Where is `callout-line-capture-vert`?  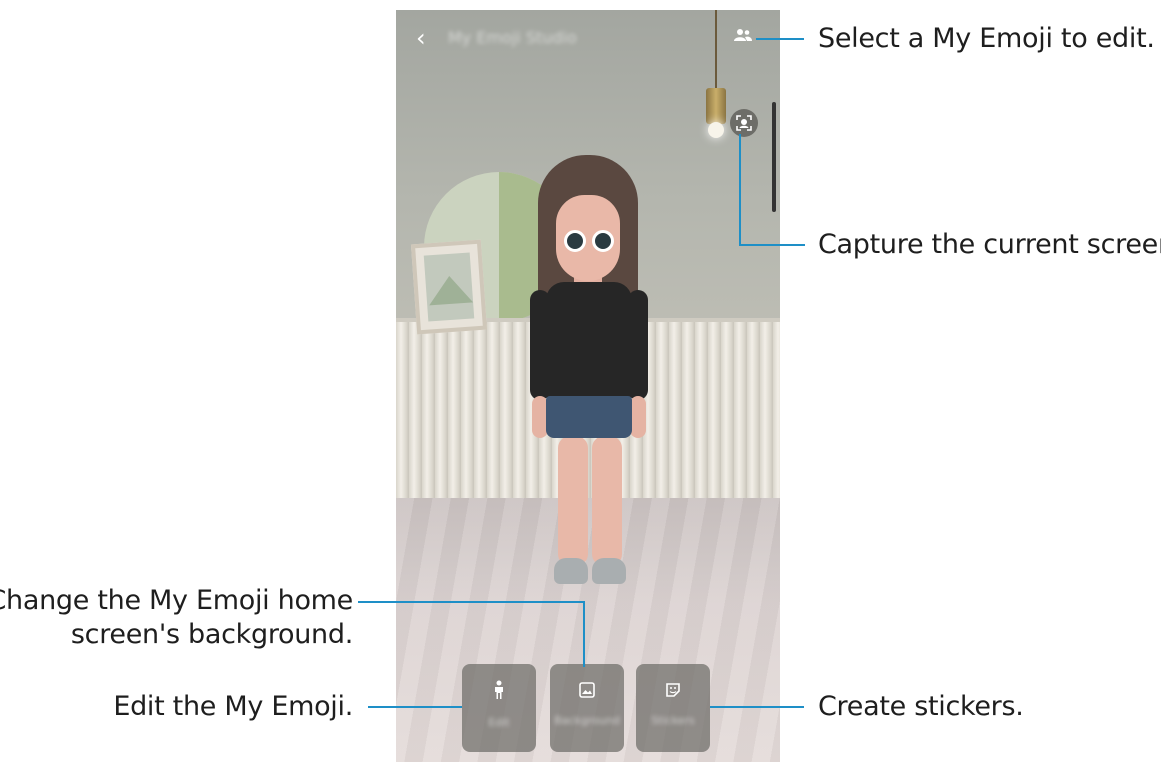 callout-line-capture-vert is located at coordinates (740, 190).